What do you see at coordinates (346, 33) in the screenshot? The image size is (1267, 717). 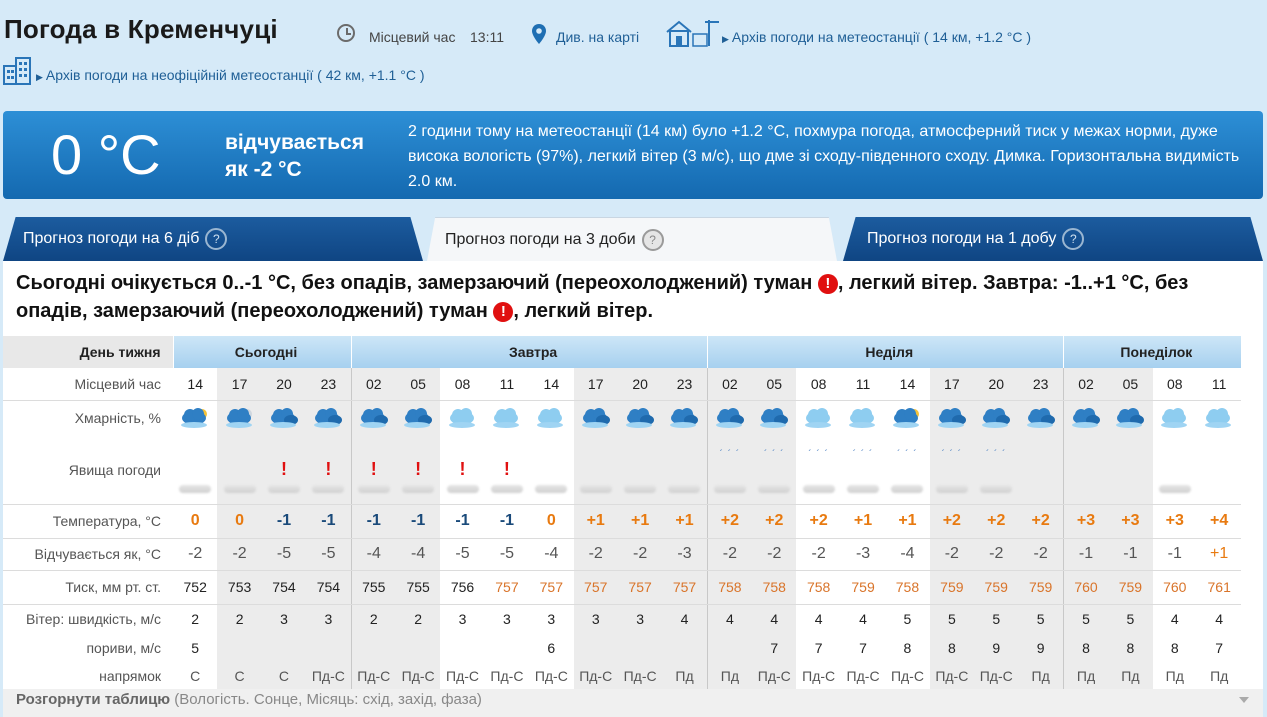 I see `clock-icon` at bounding box center [346, 33].